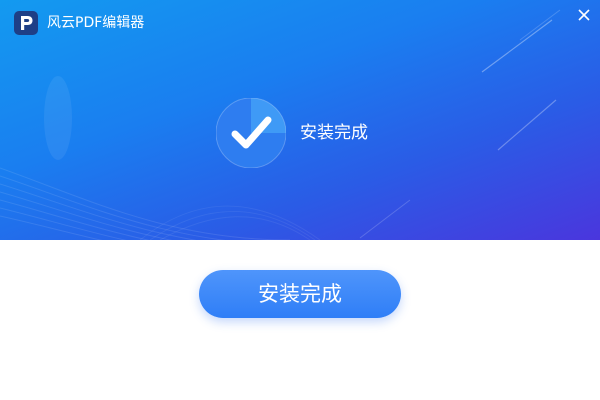 Image resolution: width=600 pixels, height=400 pixels. Describe the element at coordinates (96, 23) in the screenshot. I see `app-title: 风云PDF编辑器` at that location.